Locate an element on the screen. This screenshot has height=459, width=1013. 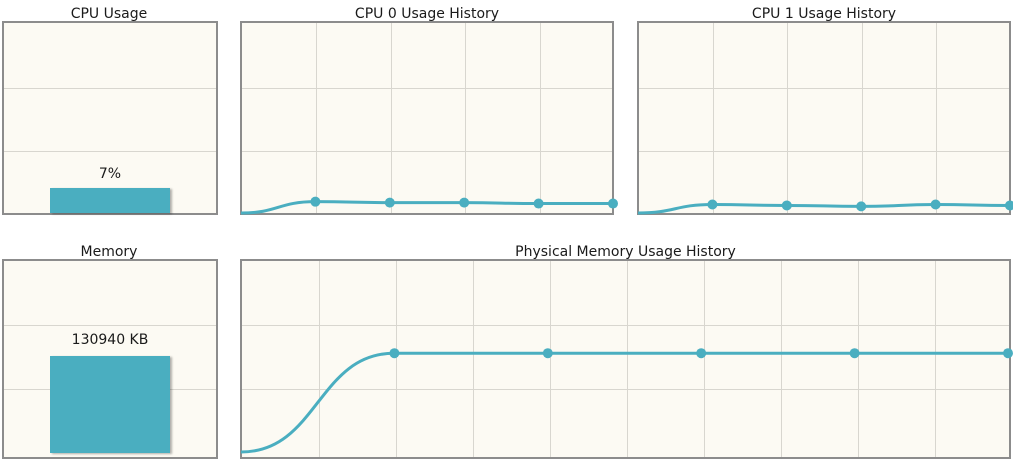
cpu1-history-line is located at coordinates (824, 208).